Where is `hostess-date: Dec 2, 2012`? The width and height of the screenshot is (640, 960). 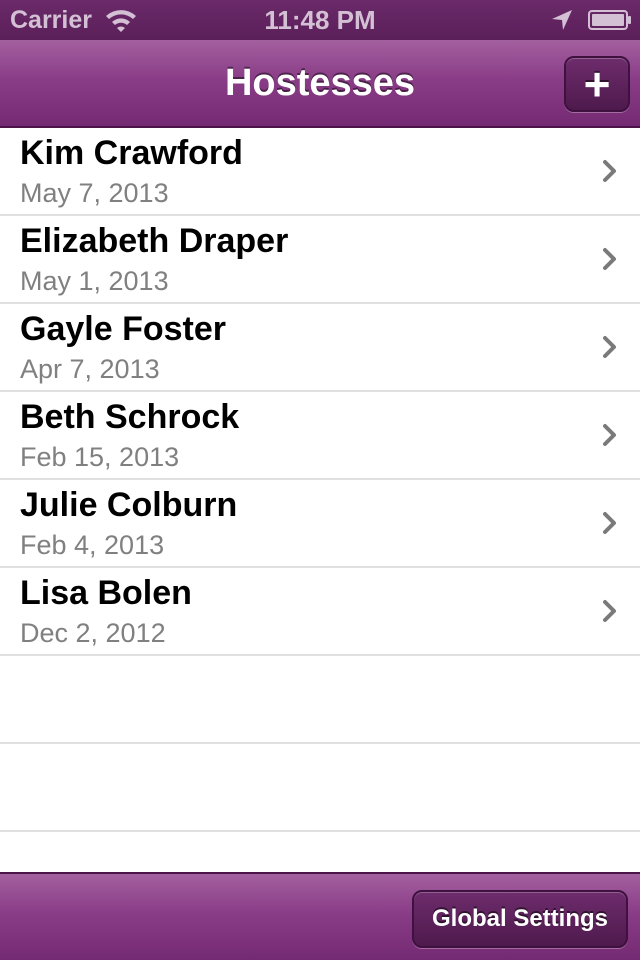
hostess-date: Dec 2, 2012 is located at coordinates (93, 633).